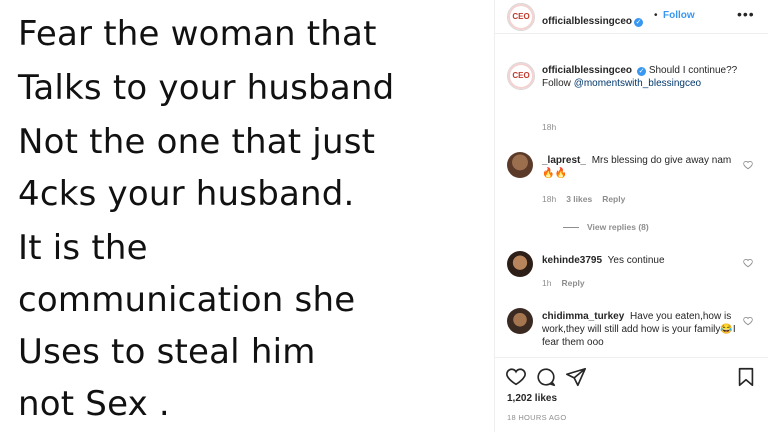  What do you see at coordinates (631, 376) in the screenshot?
I see `action-bar` at bounding box center [631, 376].